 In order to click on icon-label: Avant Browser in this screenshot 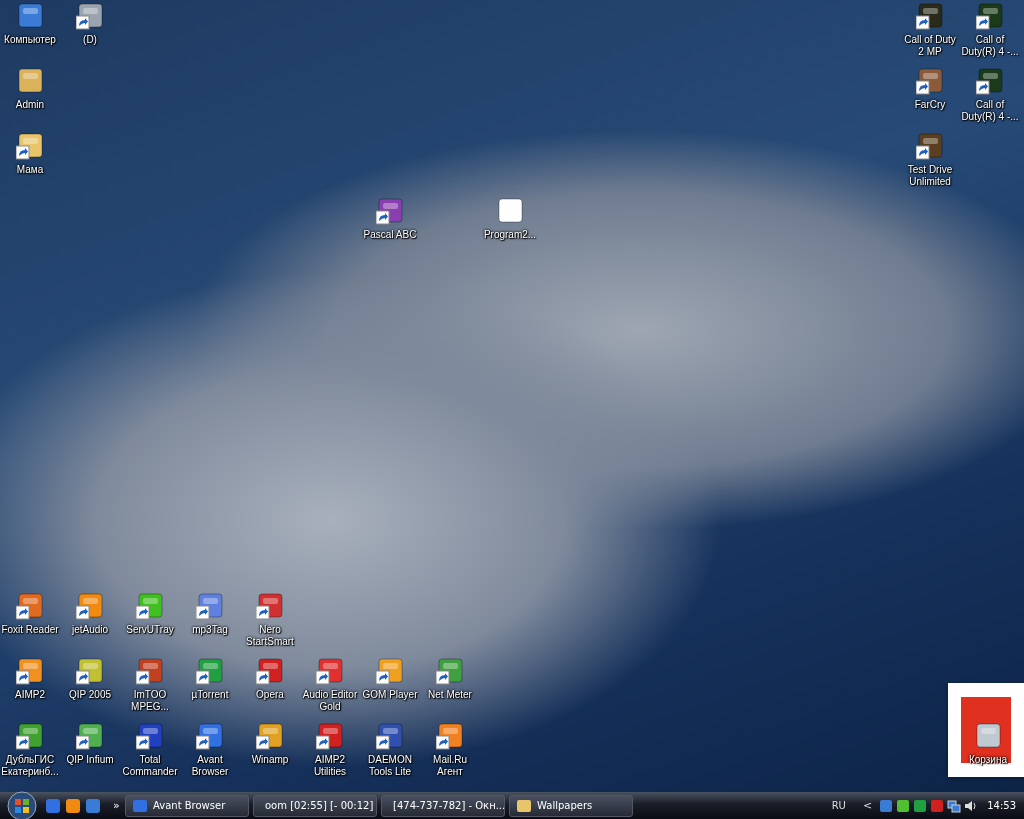, I will do `click(210, 766)`.